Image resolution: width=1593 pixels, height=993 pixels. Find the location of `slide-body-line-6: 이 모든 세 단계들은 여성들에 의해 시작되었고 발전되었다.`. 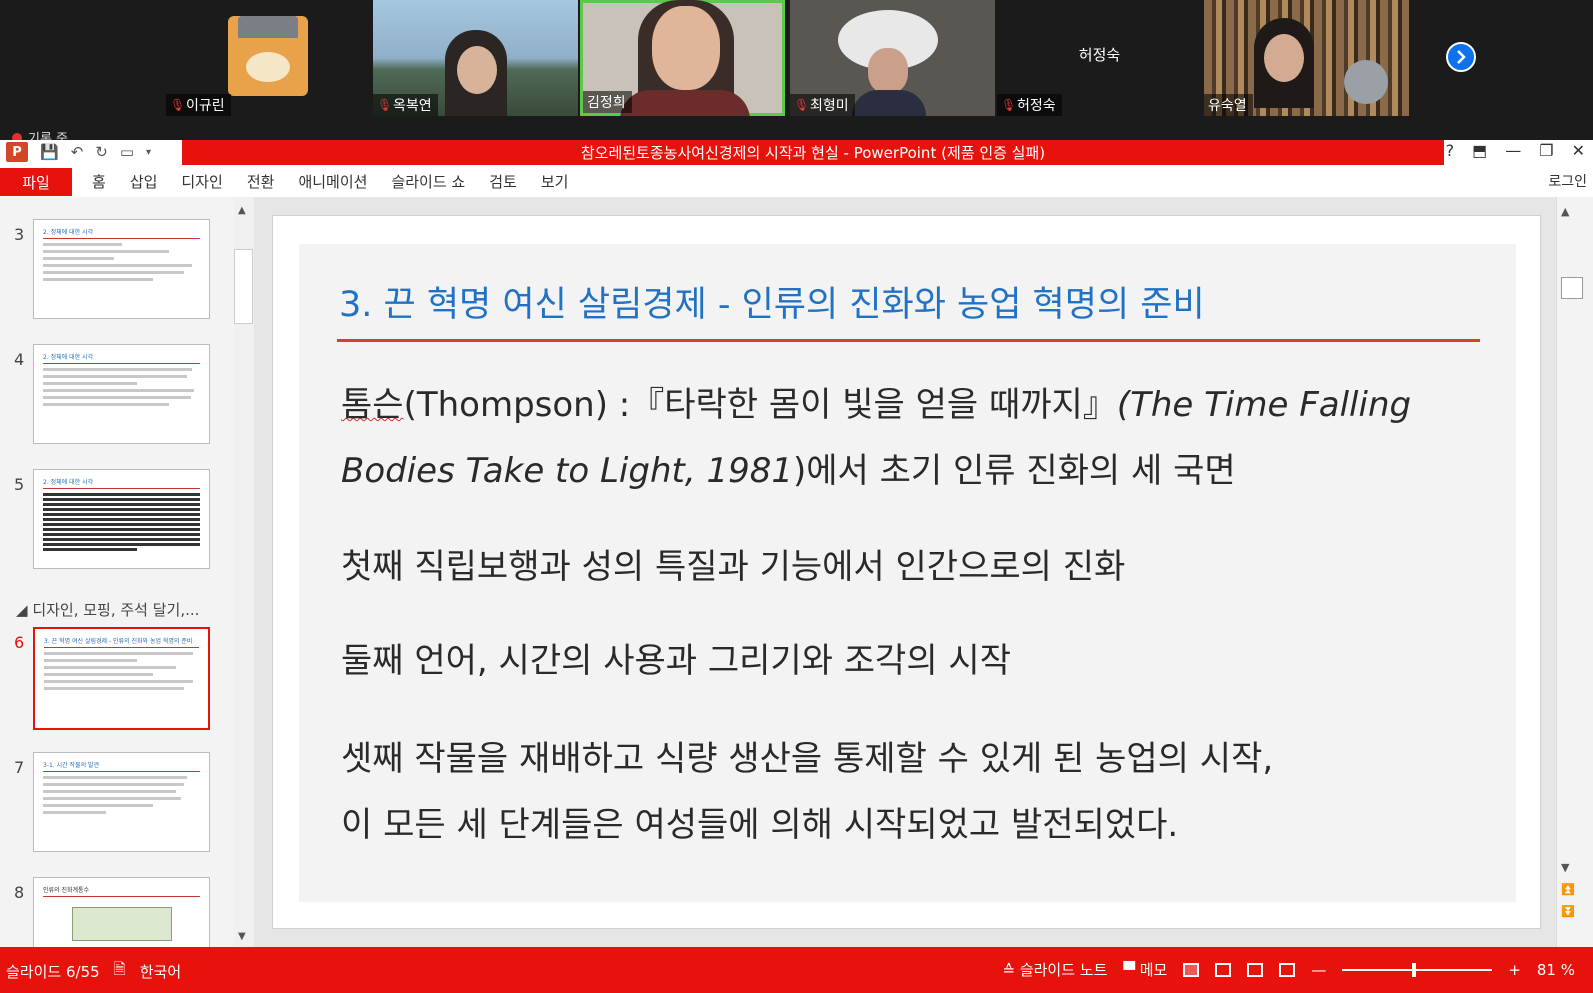

slide-body-line-6: 이 모든 세 단계들은 여성들에 의해 시작되었고 발전되었다. is located at coordinates (759, 825).